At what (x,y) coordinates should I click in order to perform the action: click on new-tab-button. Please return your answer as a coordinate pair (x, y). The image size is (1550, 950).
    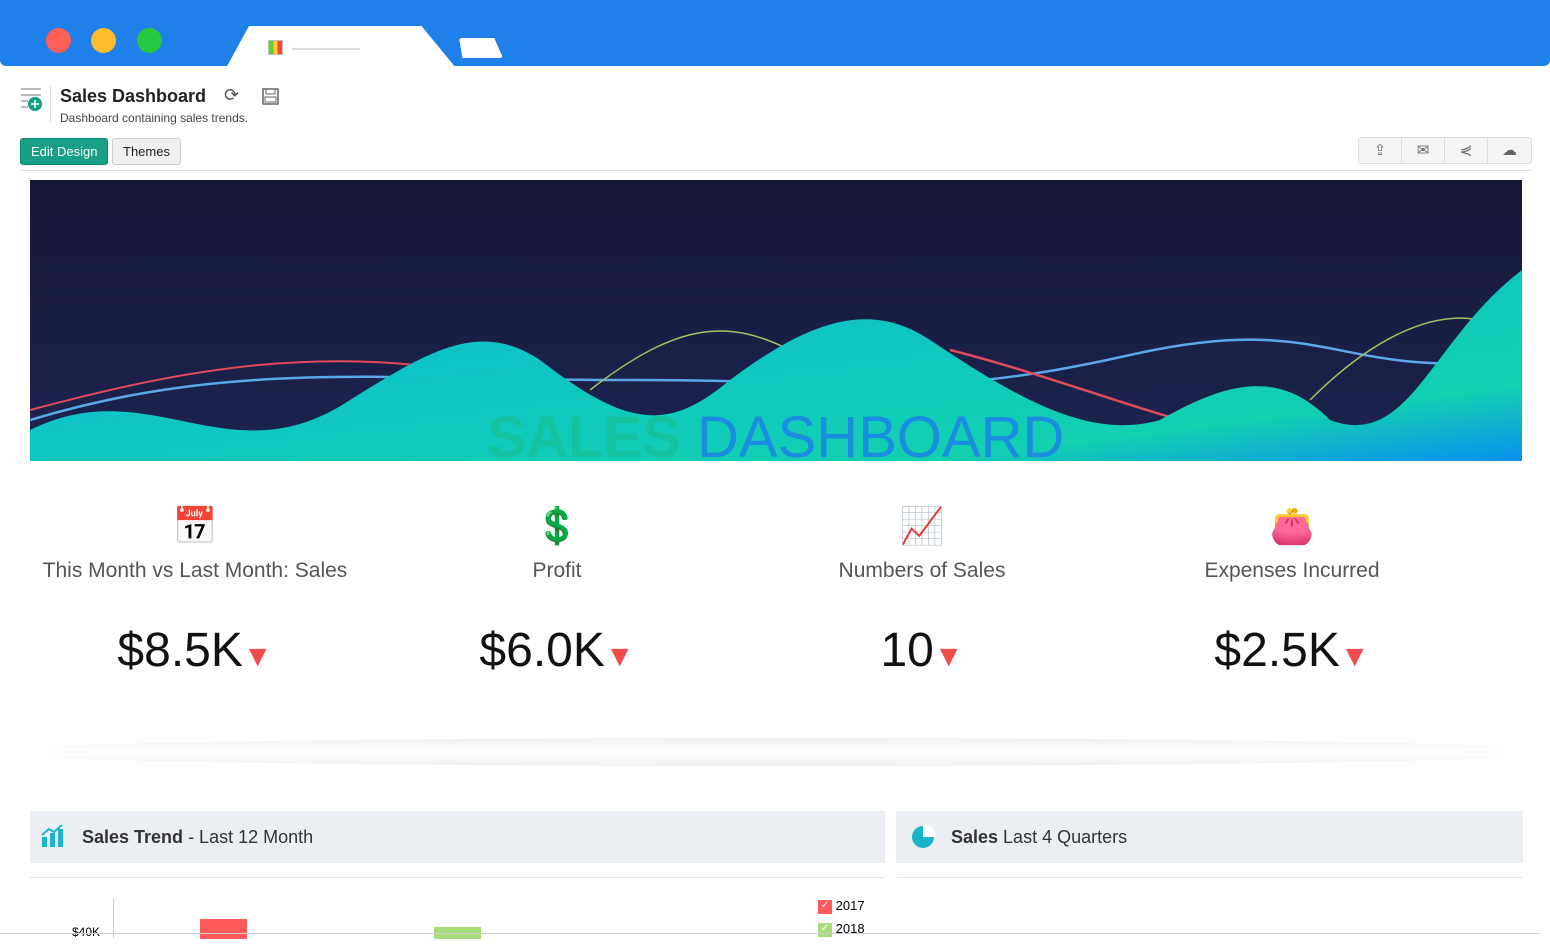
    Looking at the image, I should click on (481, 48).